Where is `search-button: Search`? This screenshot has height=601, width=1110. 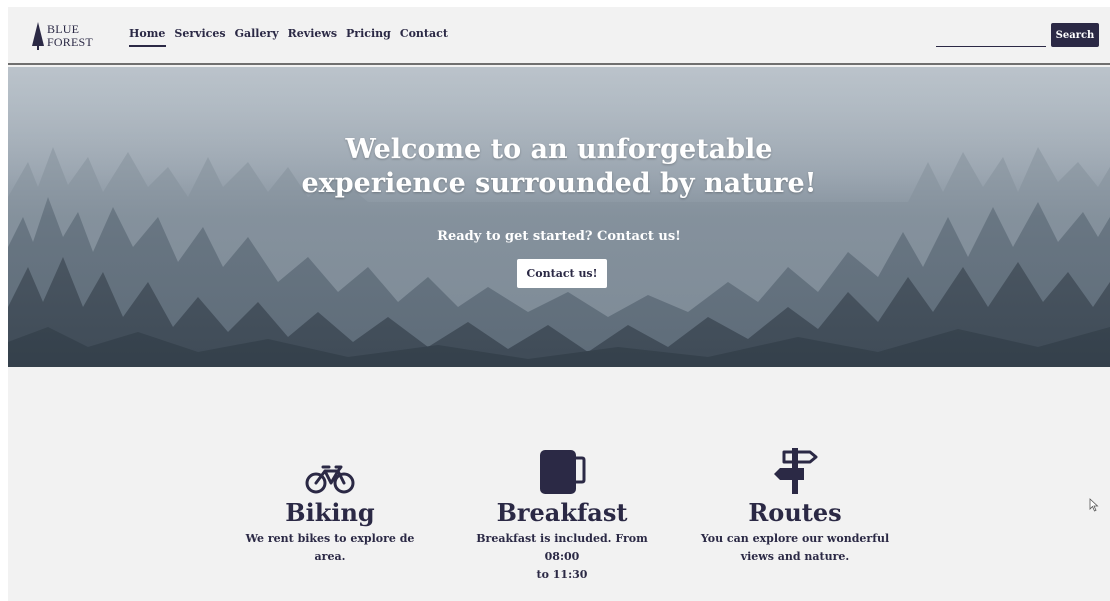
search-button: Search is located at coordinates (1075, 35).